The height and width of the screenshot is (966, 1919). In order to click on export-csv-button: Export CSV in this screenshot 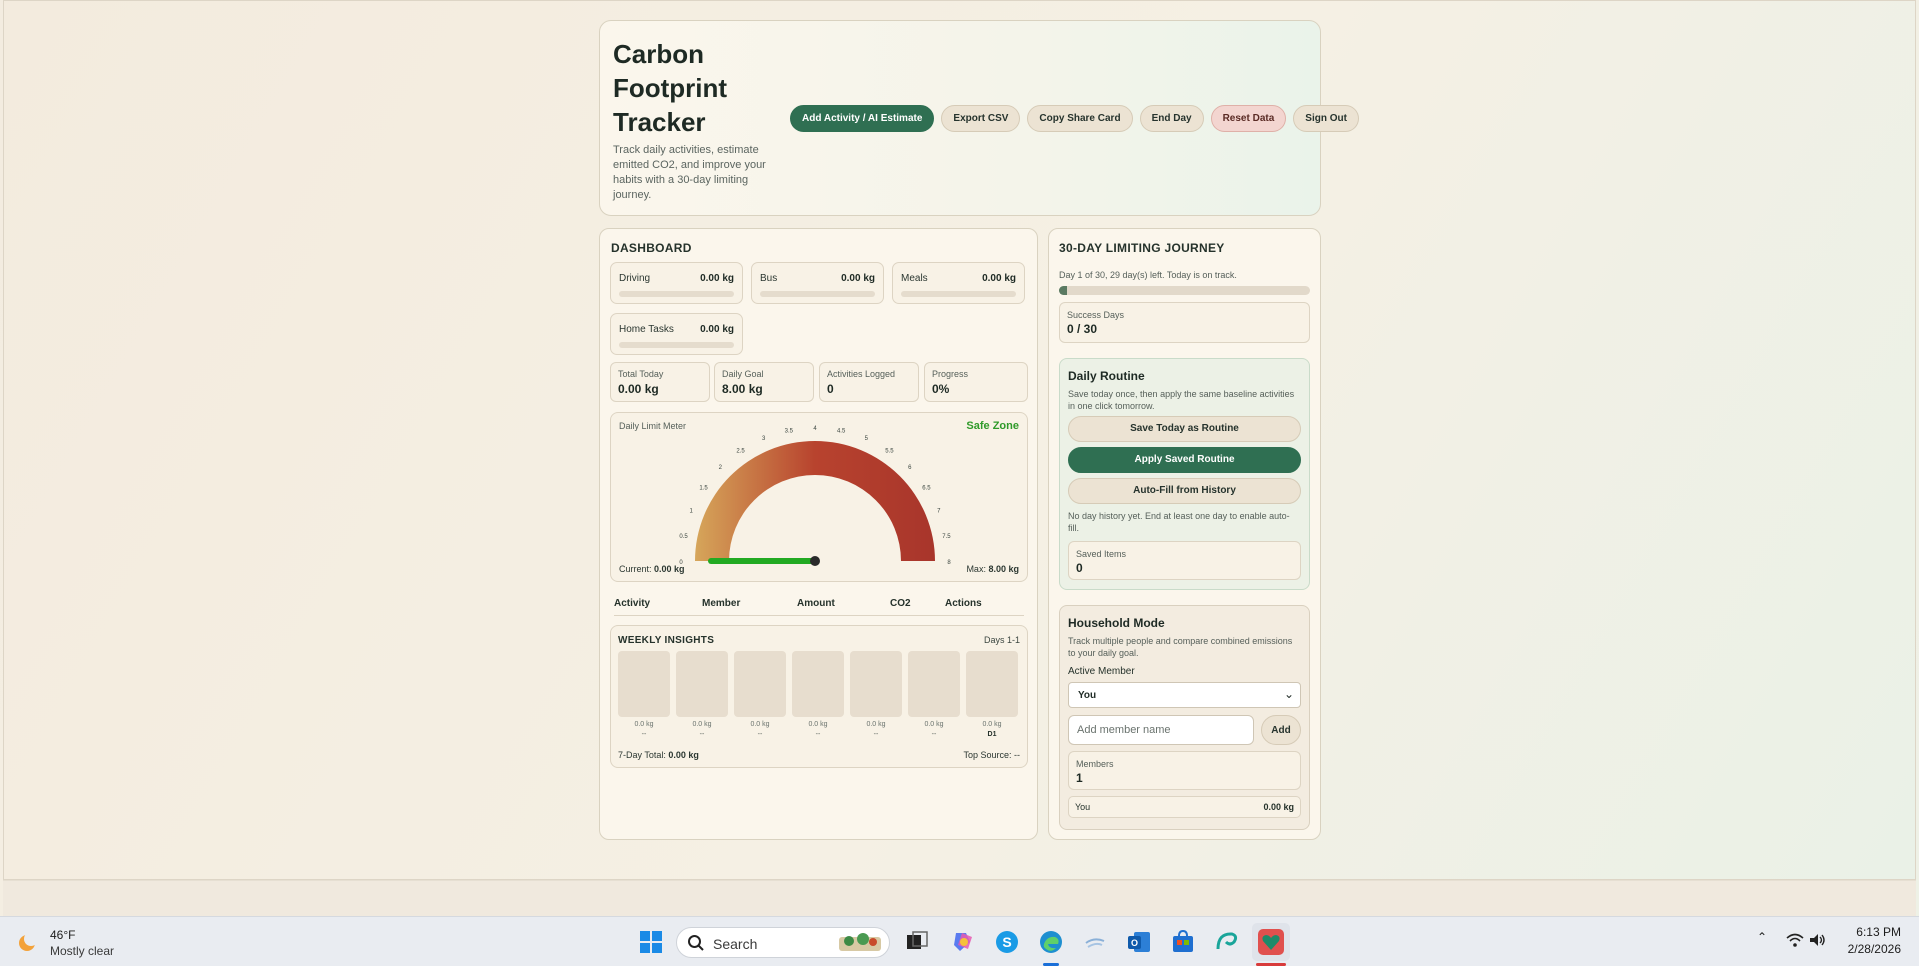, I will do `click(981, 118)`.